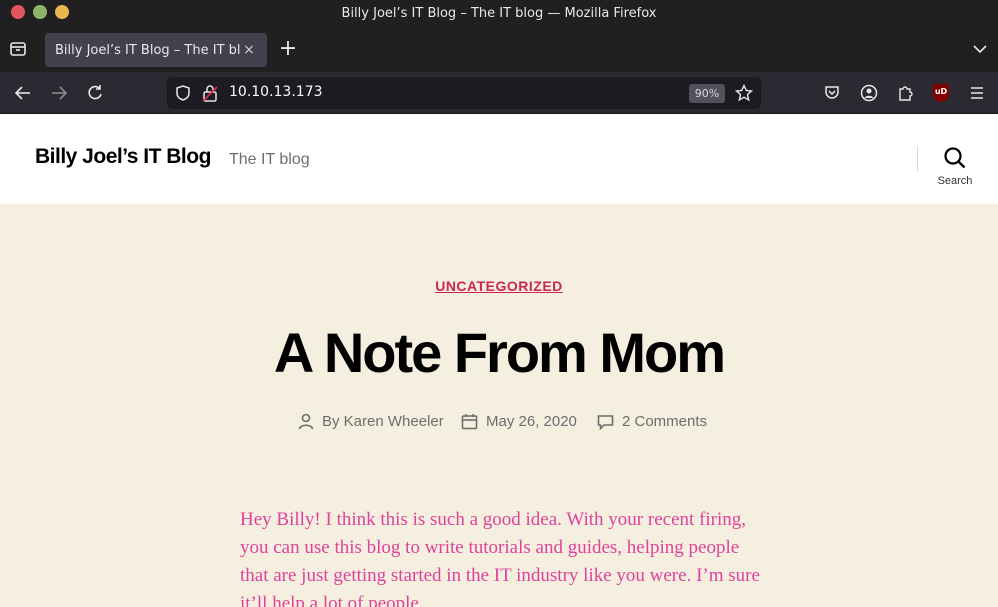  I want to click on post-author: By Karen Wheeler, so click(371, 421).